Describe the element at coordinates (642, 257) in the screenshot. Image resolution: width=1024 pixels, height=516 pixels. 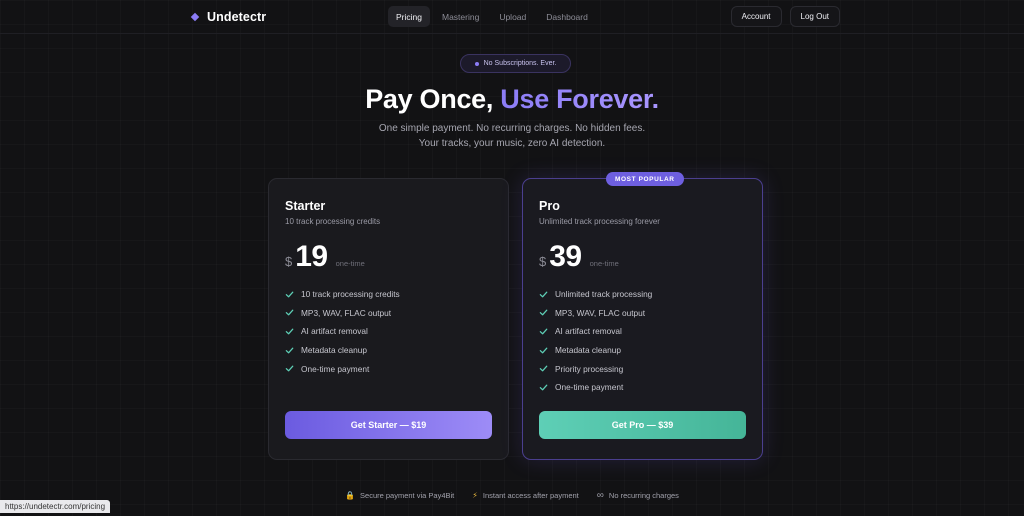
I see `price: $ 39 one-time` at that location.